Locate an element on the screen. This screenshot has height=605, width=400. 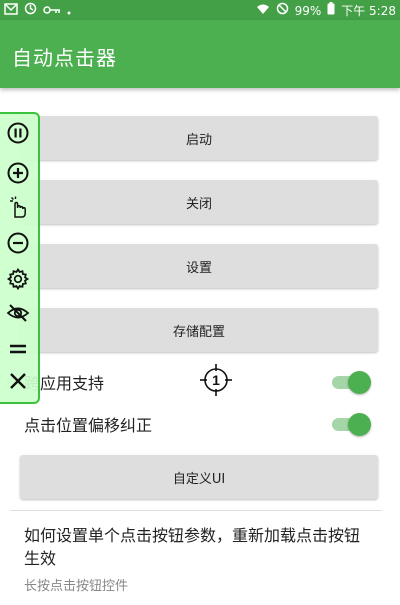
click-point-crosshair: 1 is located at coordinates (216, 380).